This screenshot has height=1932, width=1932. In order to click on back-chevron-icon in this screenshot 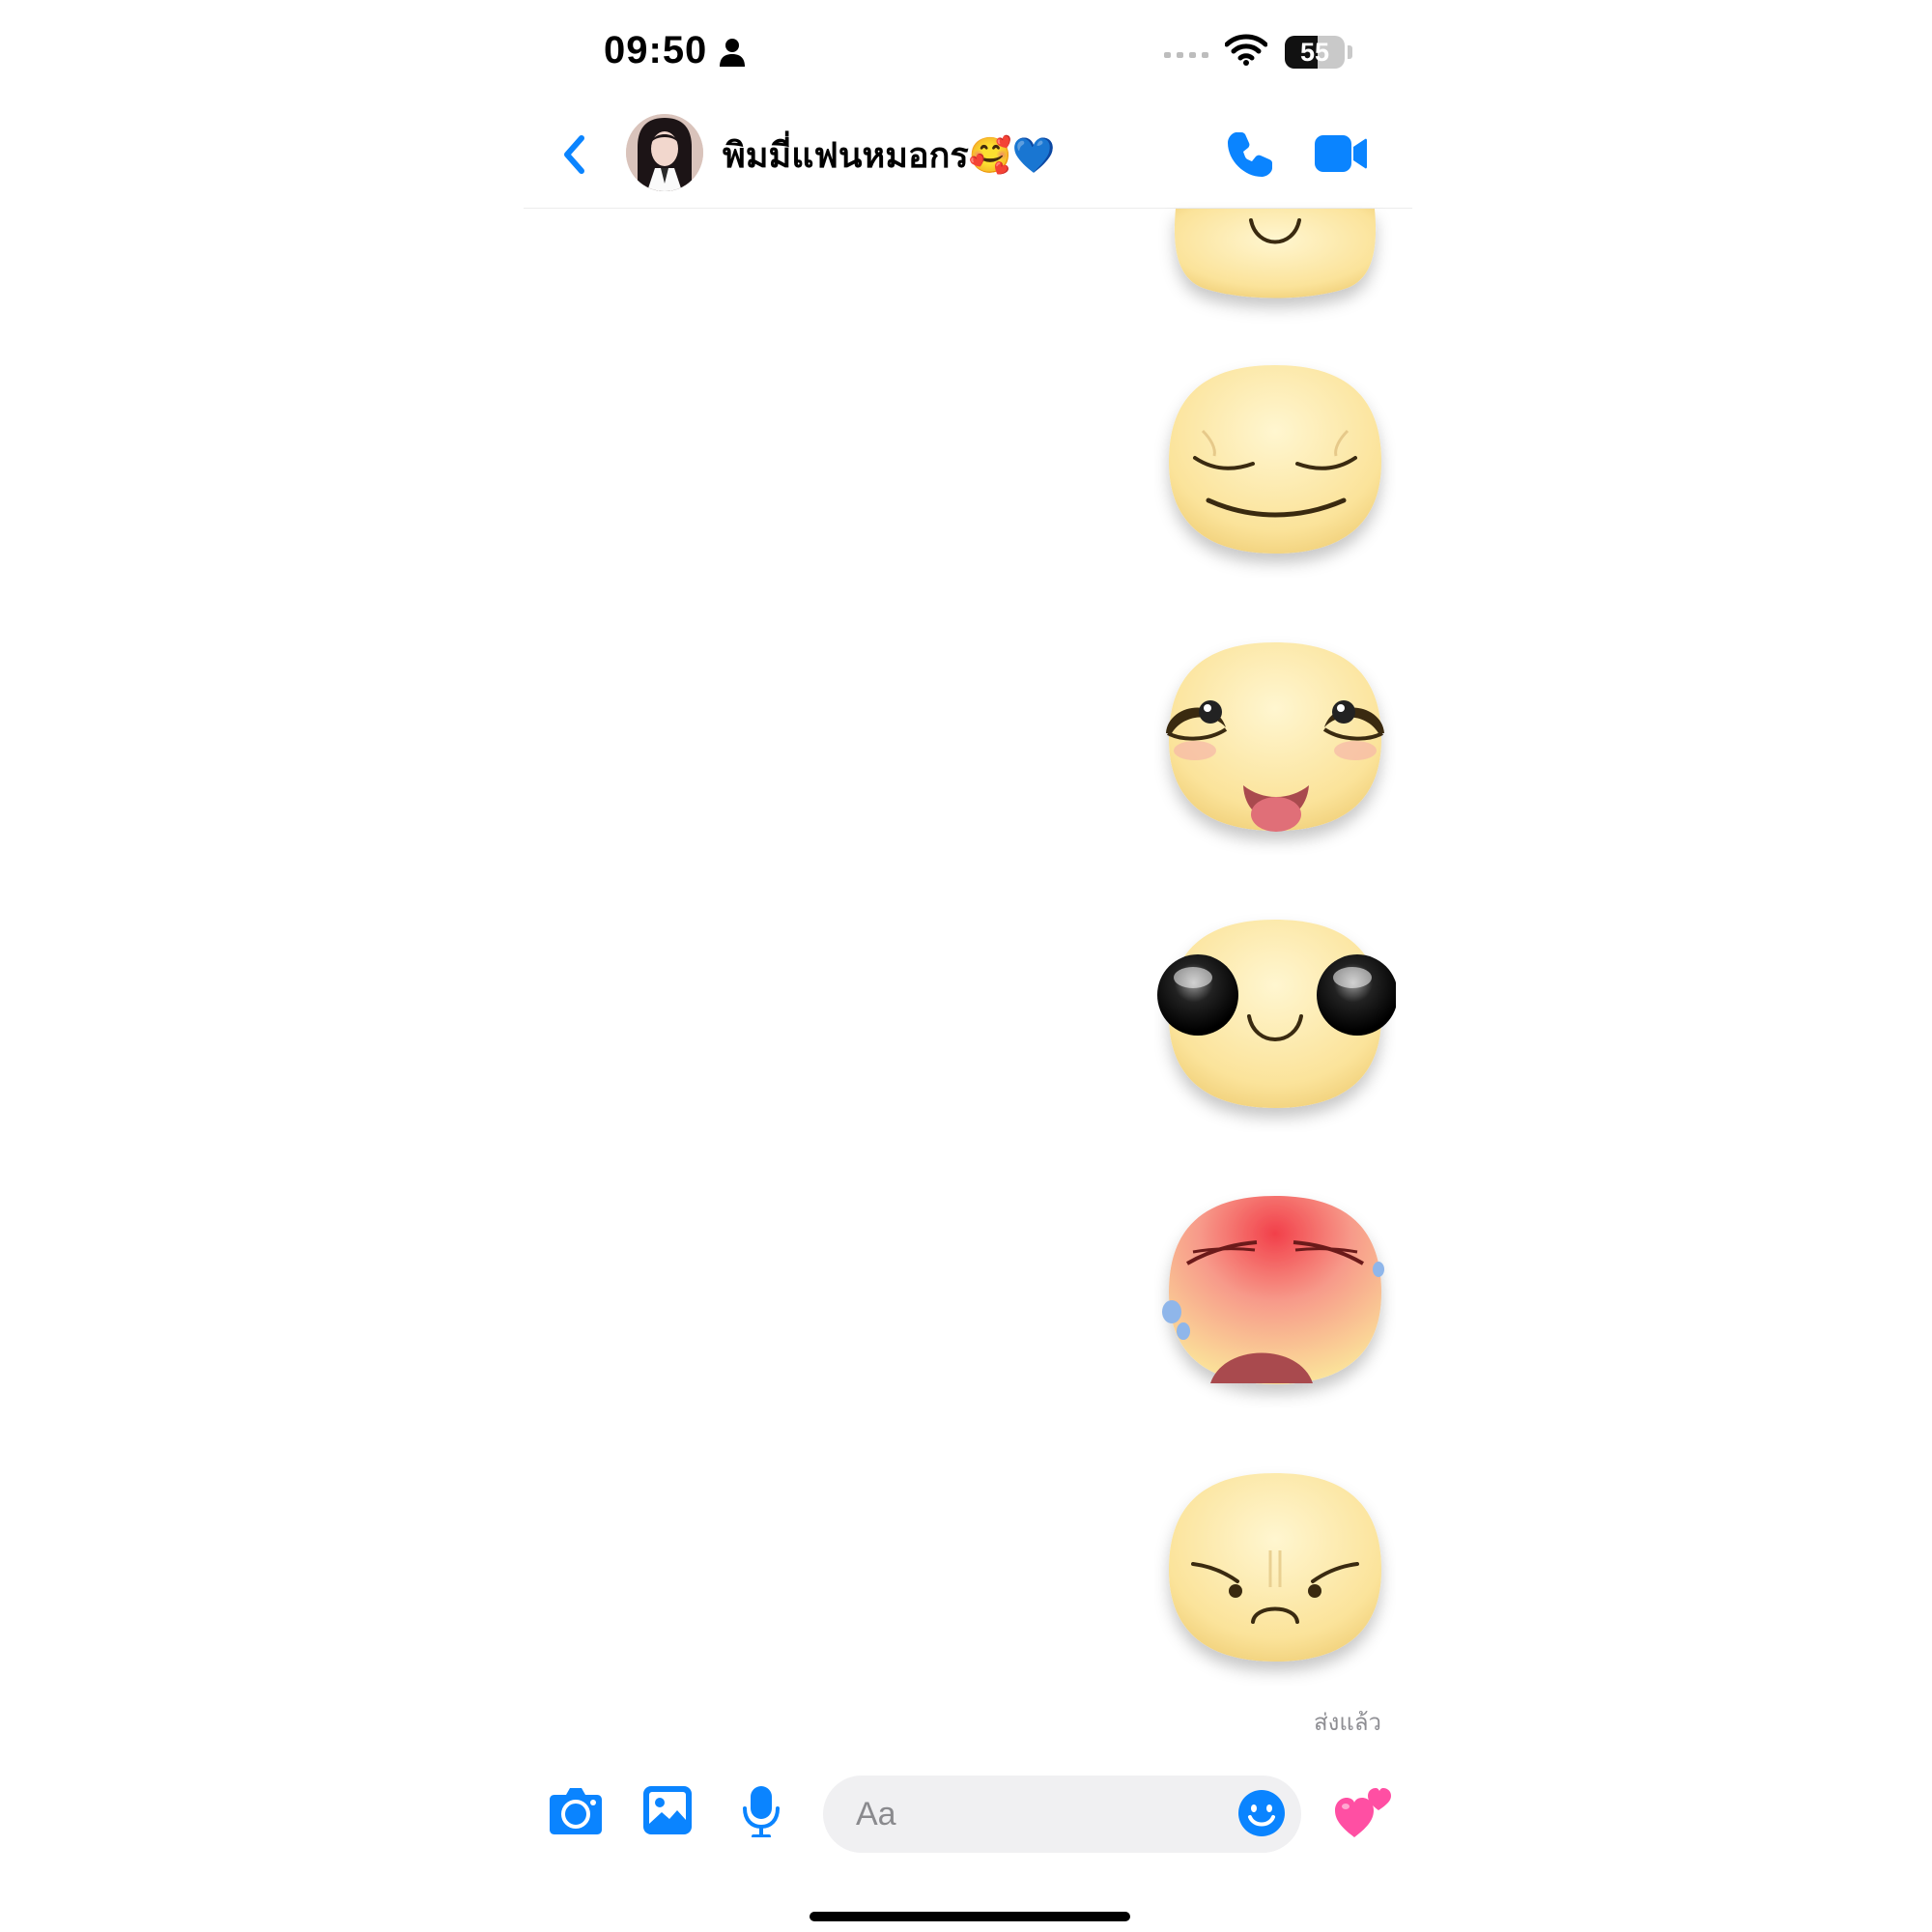, I will do `click(574, 154)`.